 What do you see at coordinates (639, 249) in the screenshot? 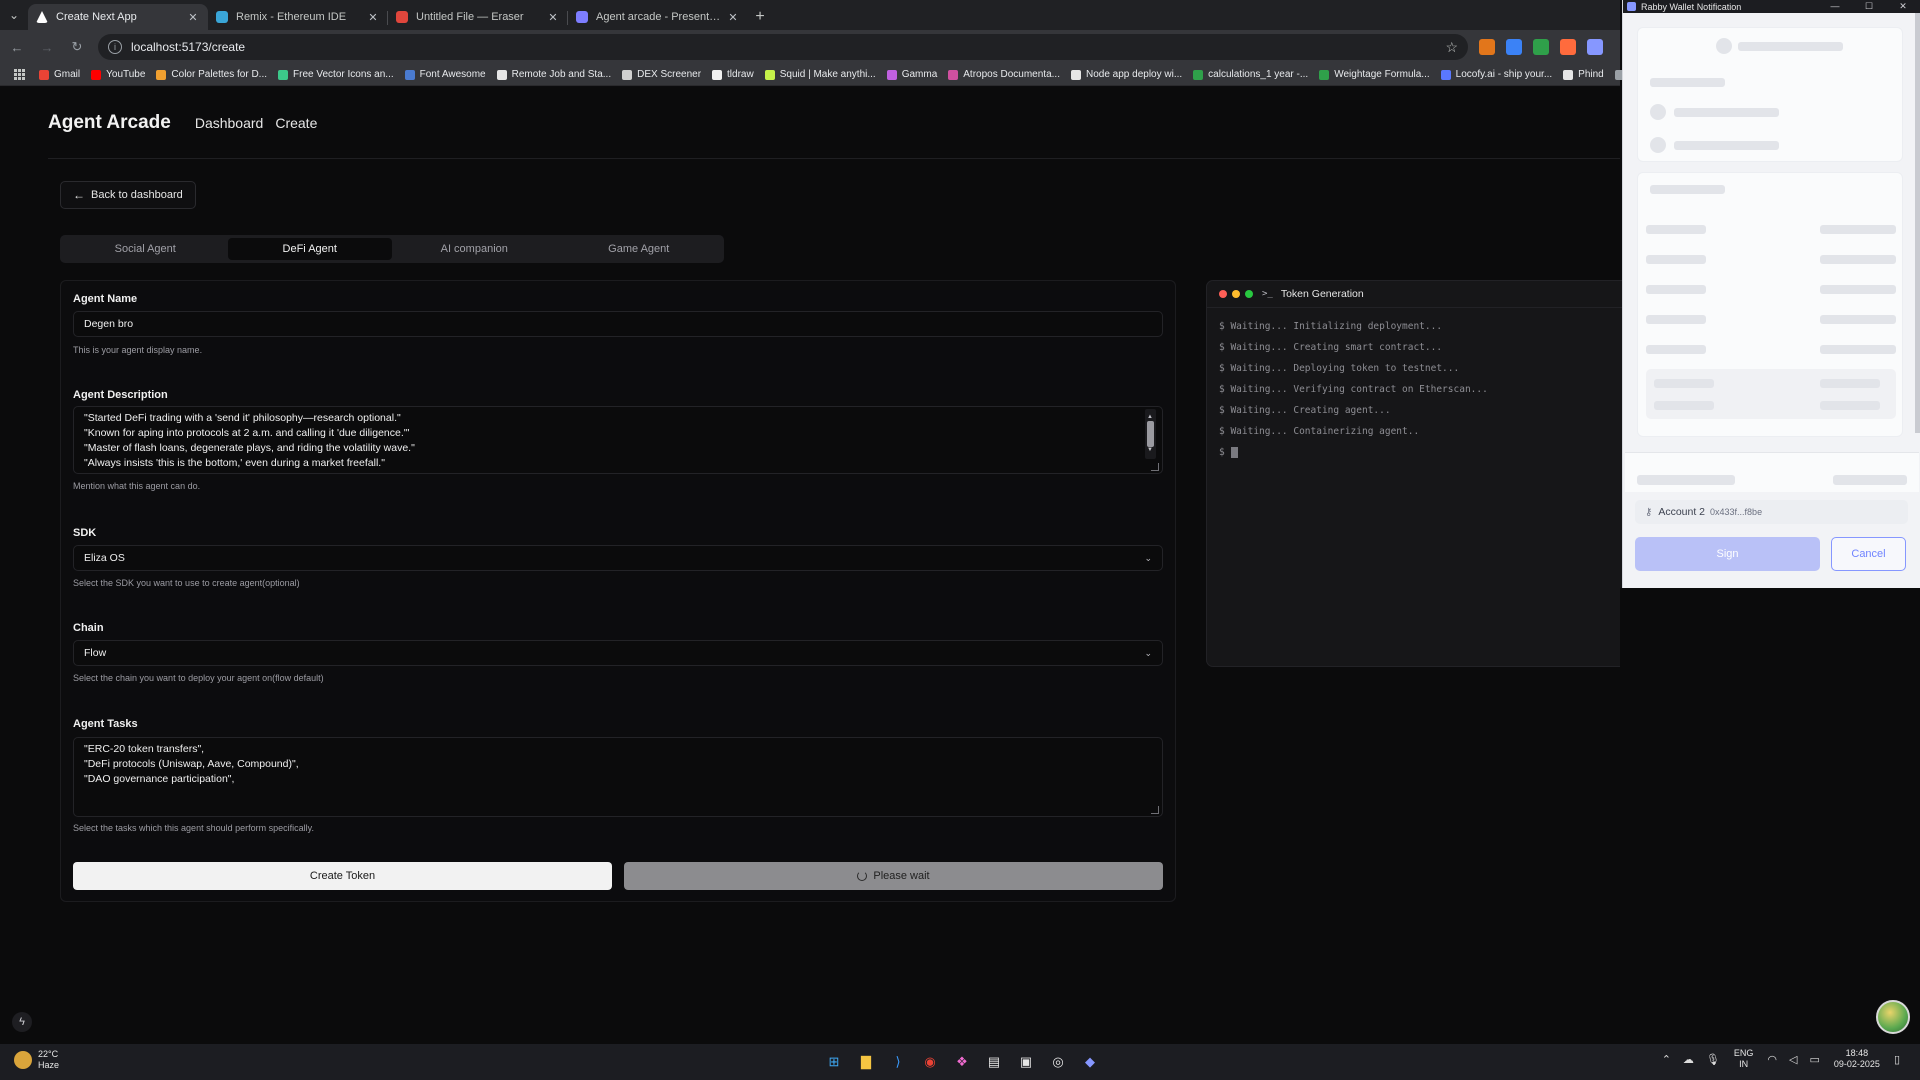
I see `tab-game-agent: Game Agent` at bounding box center [639, 249].